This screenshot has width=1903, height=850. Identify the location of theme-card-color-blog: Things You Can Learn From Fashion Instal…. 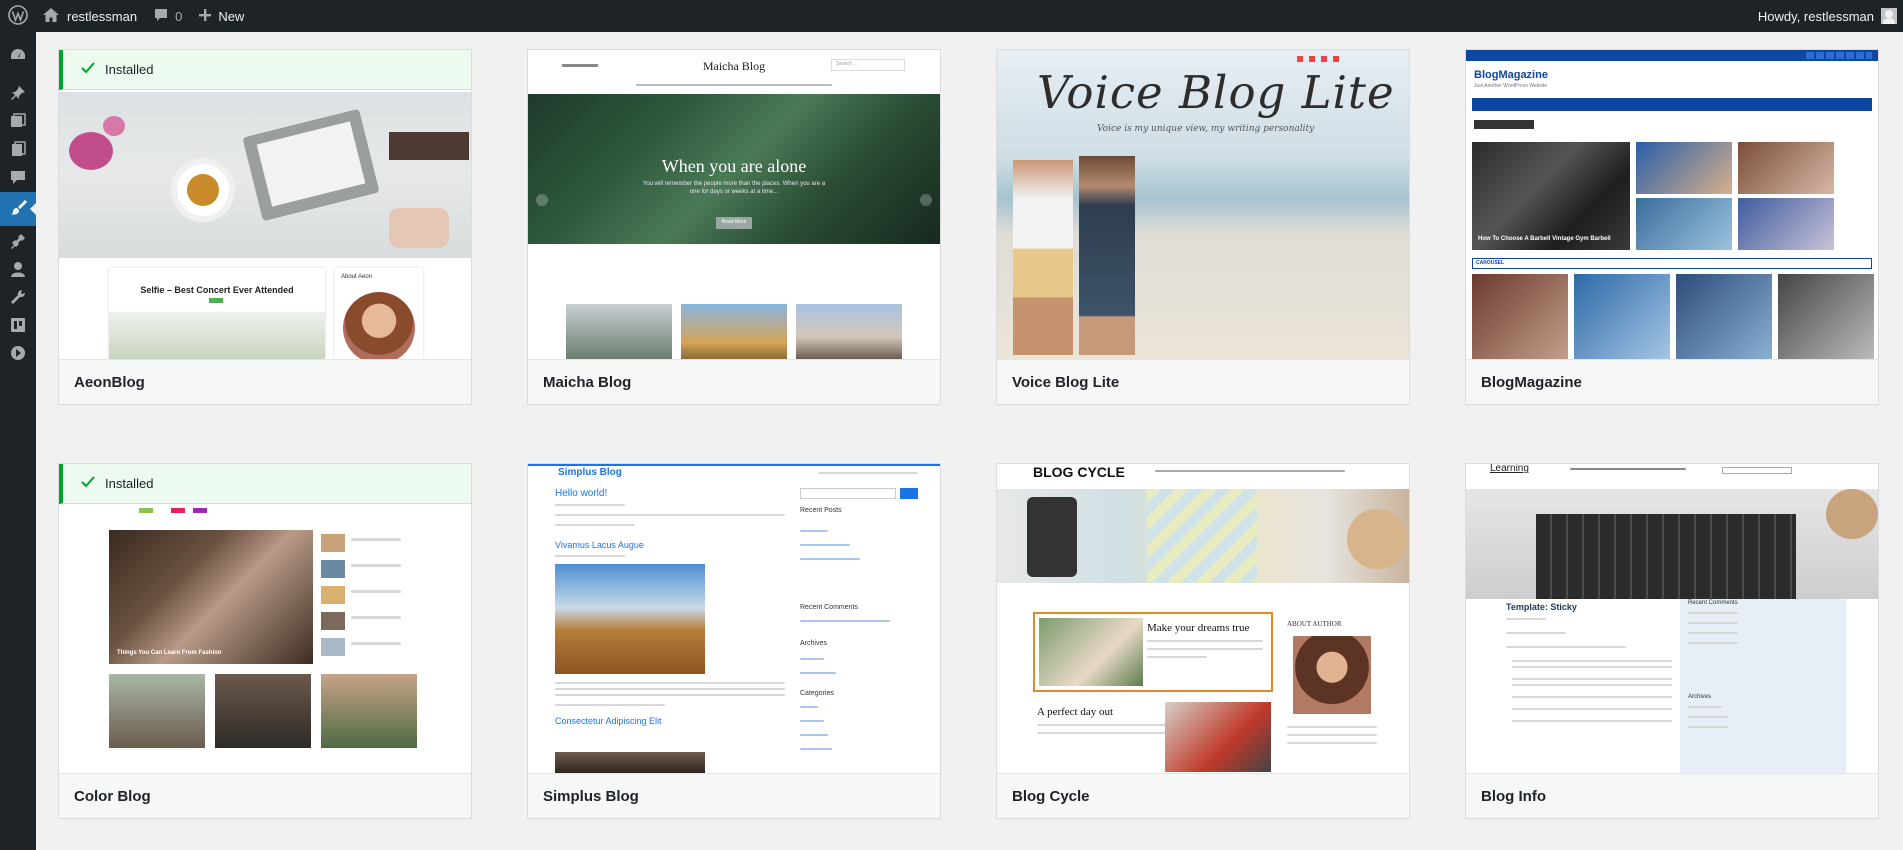
(265, 641).